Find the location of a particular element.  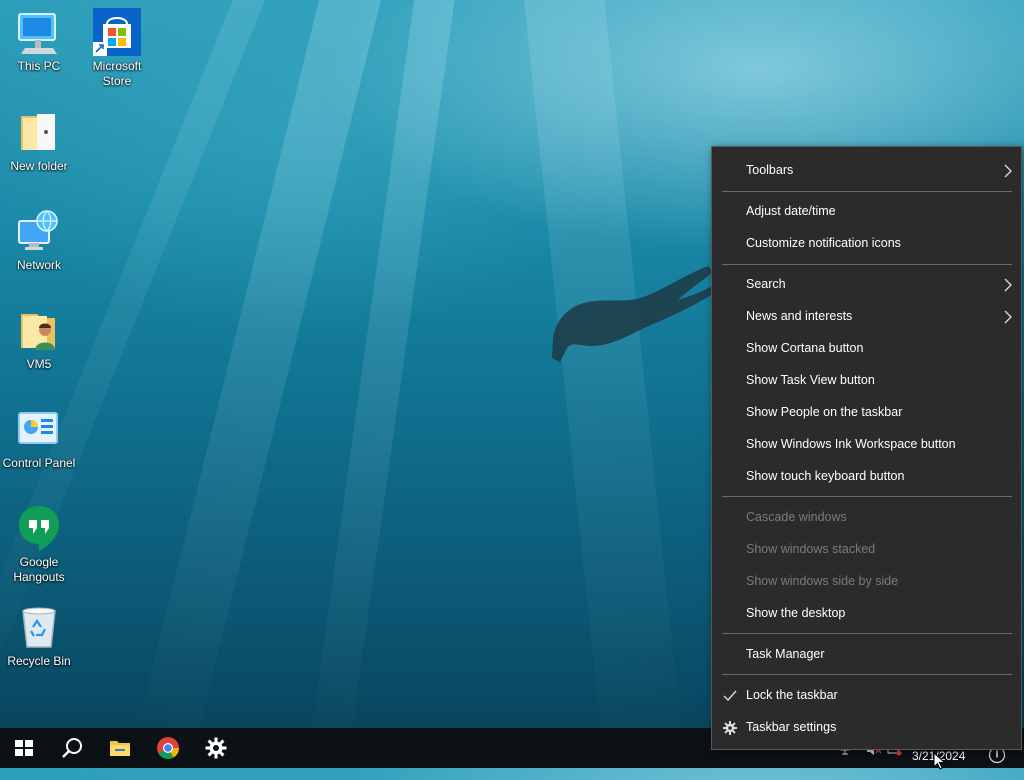

desktop-icon-label: Microsoft Store is located at coordinates (117, 73).